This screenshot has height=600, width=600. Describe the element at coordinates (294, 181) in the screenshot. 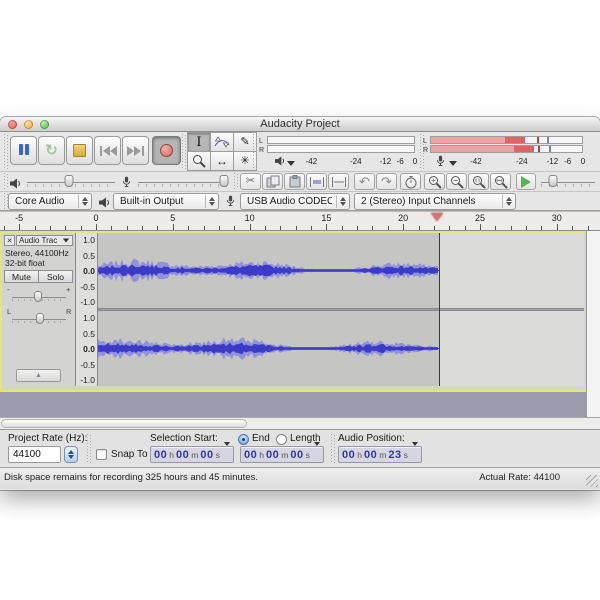

I see `paste-button` at that location.